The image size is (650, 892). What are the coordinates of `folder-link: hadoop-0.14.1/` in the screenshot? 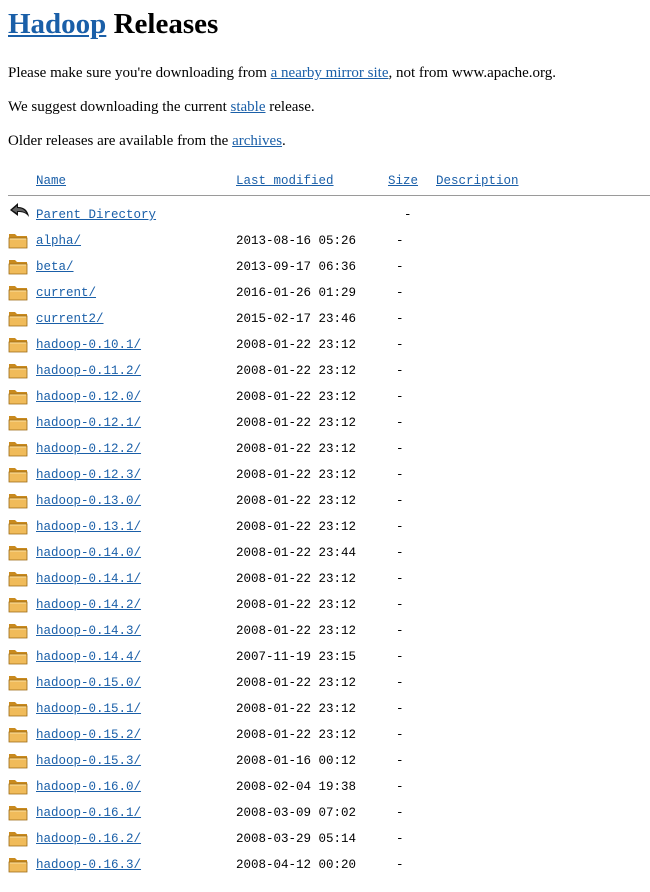 It's located at (88, 579).